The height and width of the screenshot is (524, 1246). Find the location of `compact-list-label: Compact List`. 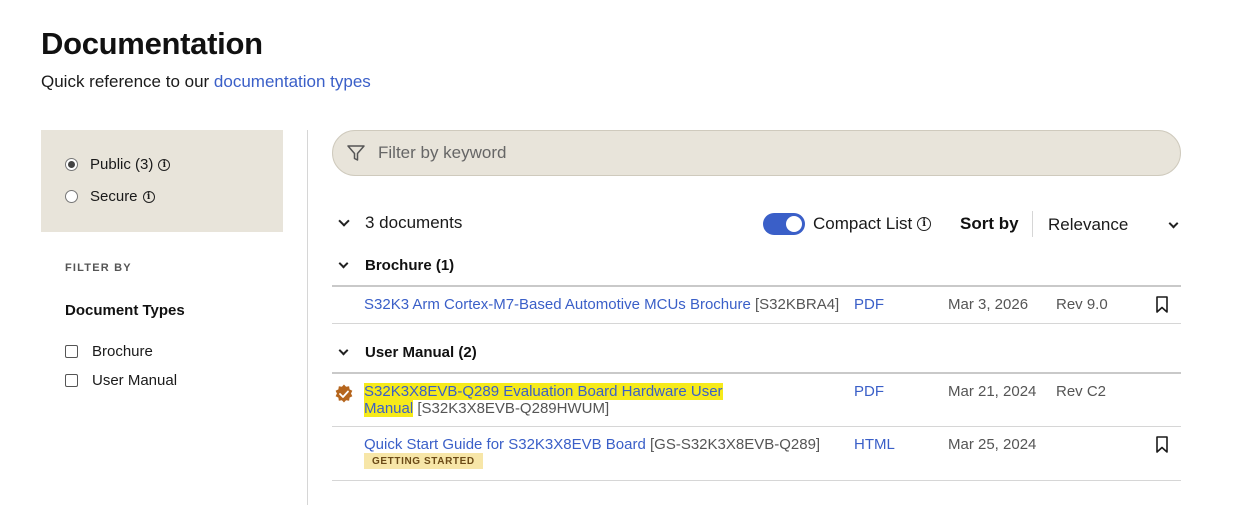

compact-list-label: Compact List is located at coordinates (863, 223).